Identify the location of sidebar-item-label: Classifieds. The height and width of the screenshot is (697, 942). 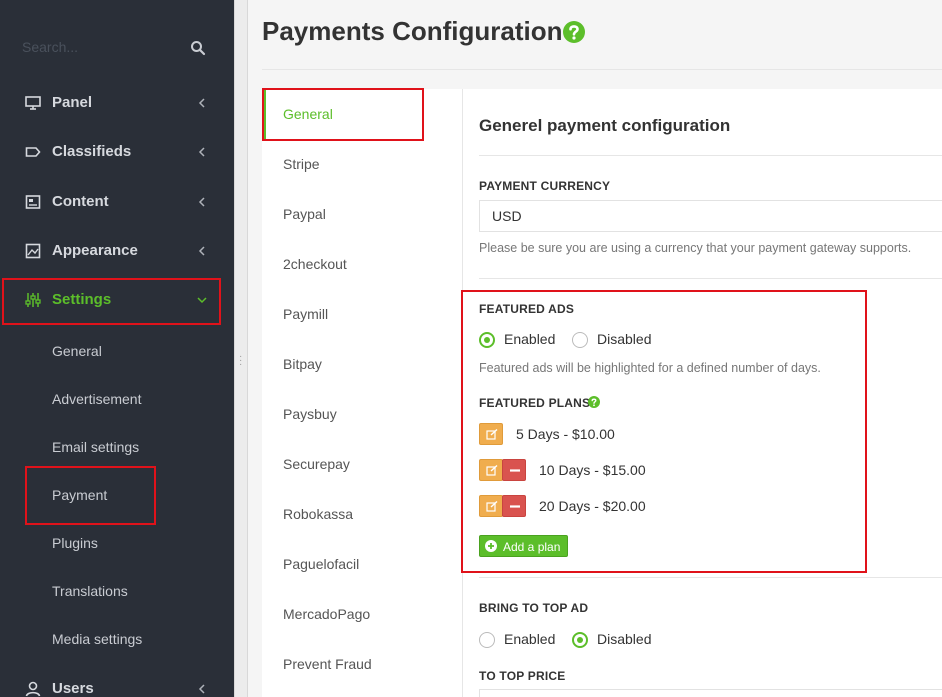
(92, 151).